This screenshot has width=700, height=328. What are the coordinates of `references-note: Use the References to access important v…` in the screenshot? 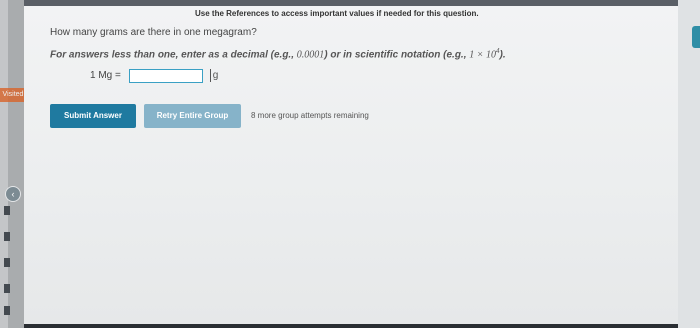 It's located at (337, 13).